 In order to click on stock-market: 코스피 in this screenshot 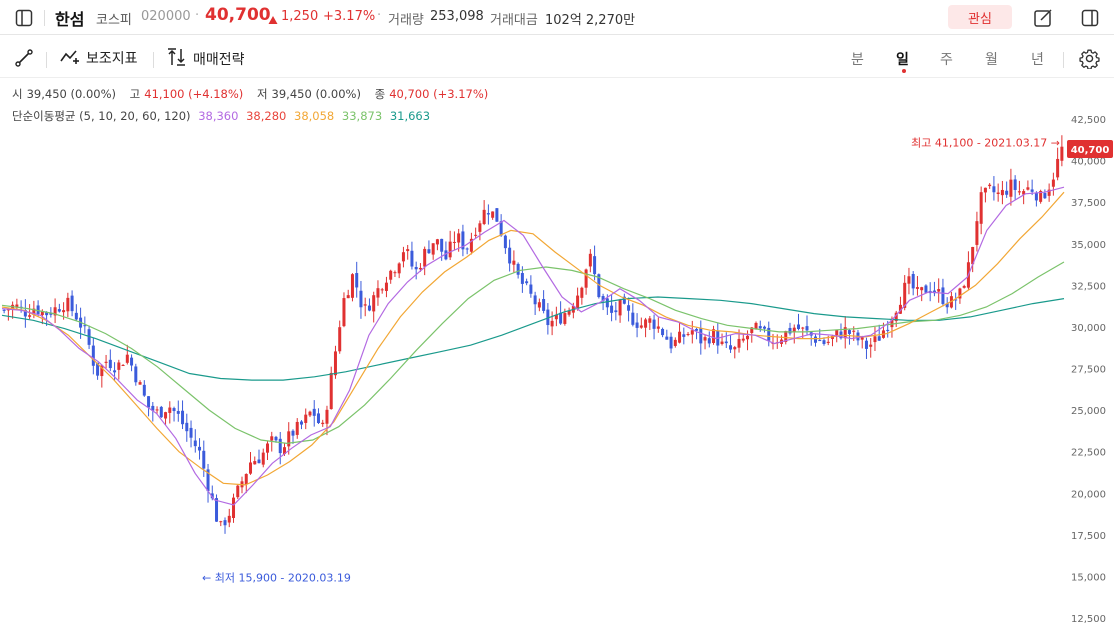, I will do `click(114, 20)`.